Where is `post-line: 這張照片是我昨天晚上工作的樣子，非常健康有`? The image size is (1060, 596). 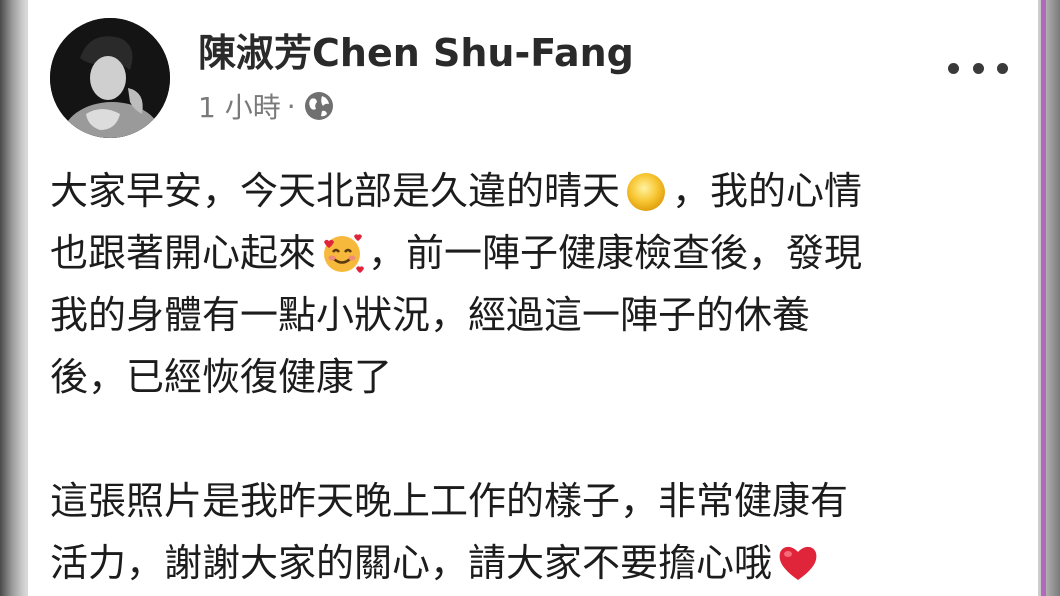
post-line: 這張照片是我昨天晚上工作的樣子，非常健康有 is located at coordinates (449, 501).